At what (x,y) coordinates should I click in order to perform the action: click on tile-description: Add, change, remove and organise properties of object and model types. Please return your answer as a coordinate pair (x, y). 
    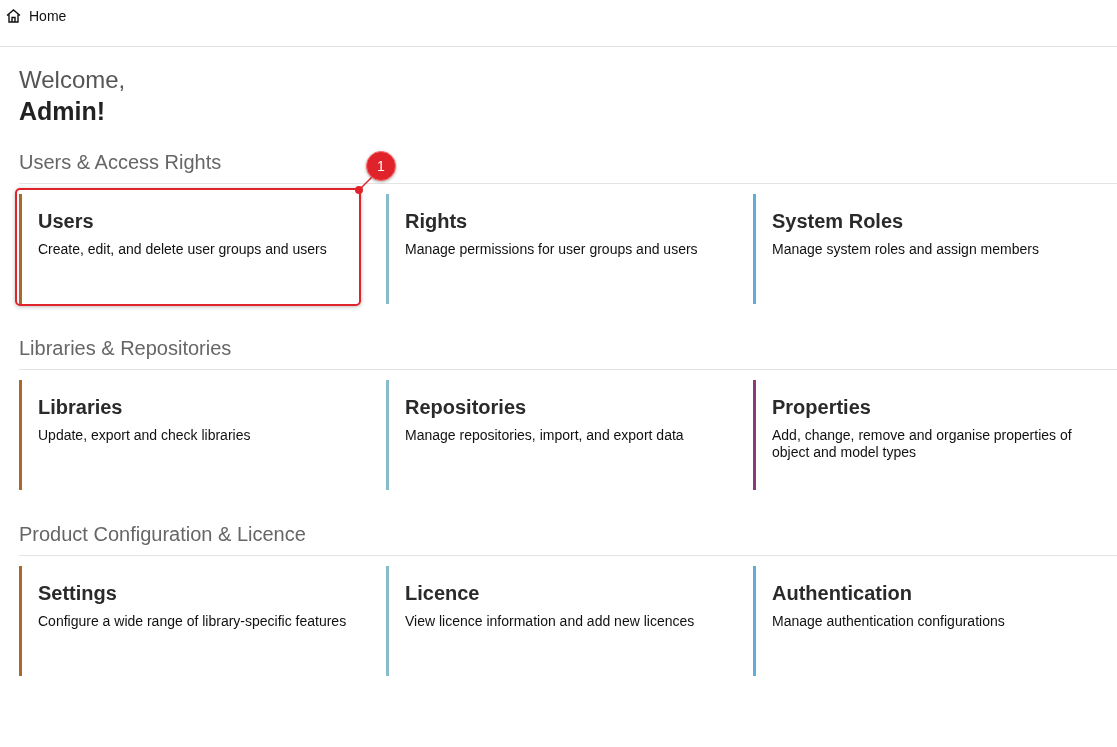
    Looking at the image, I should click on (922, 444).